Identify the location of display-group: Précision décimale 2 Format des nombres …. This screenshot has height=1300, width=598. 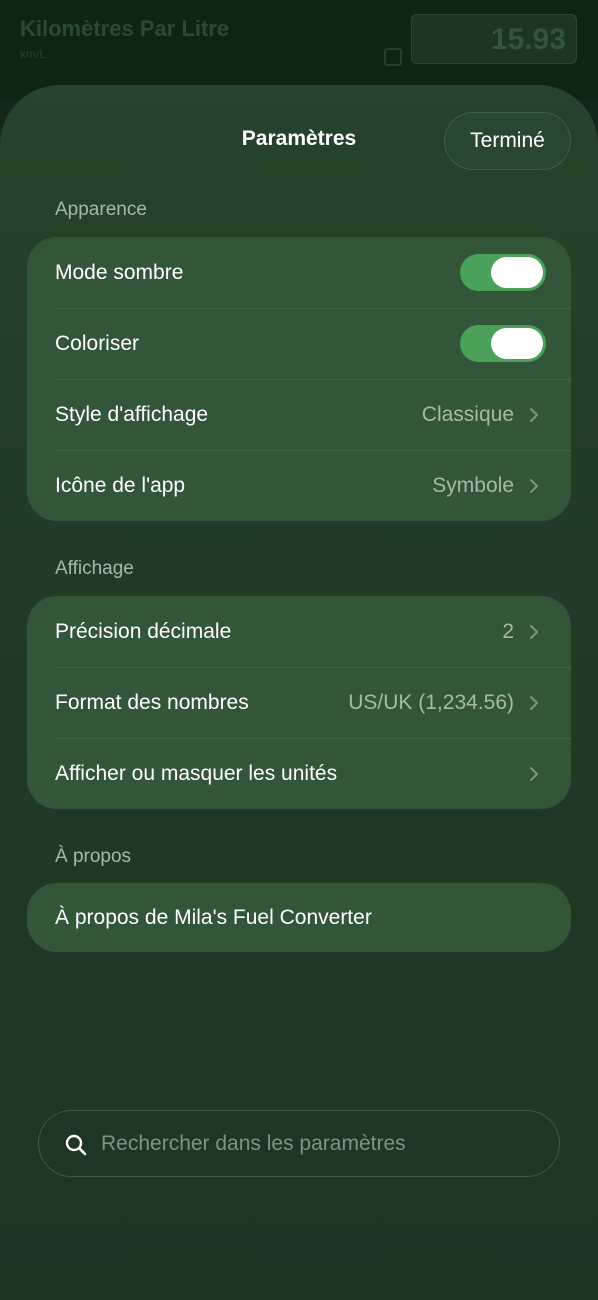
(299, 702).